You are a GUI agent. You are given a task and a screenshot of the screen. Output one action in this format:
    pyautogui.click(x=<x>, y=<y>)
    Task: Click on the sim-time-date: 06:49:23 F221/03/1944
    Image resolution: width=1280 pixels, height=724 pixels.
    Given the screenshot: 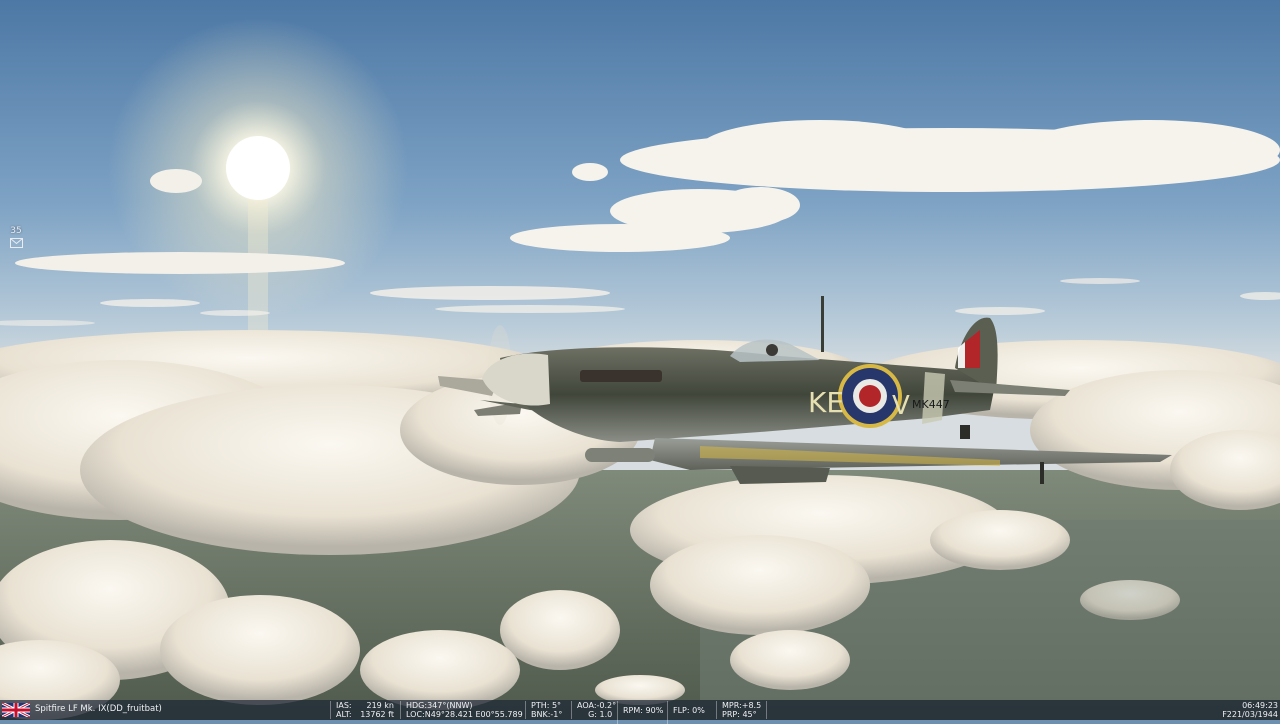 What is the action you would take?
    pyautogui.click(x=1250, y=710)
    